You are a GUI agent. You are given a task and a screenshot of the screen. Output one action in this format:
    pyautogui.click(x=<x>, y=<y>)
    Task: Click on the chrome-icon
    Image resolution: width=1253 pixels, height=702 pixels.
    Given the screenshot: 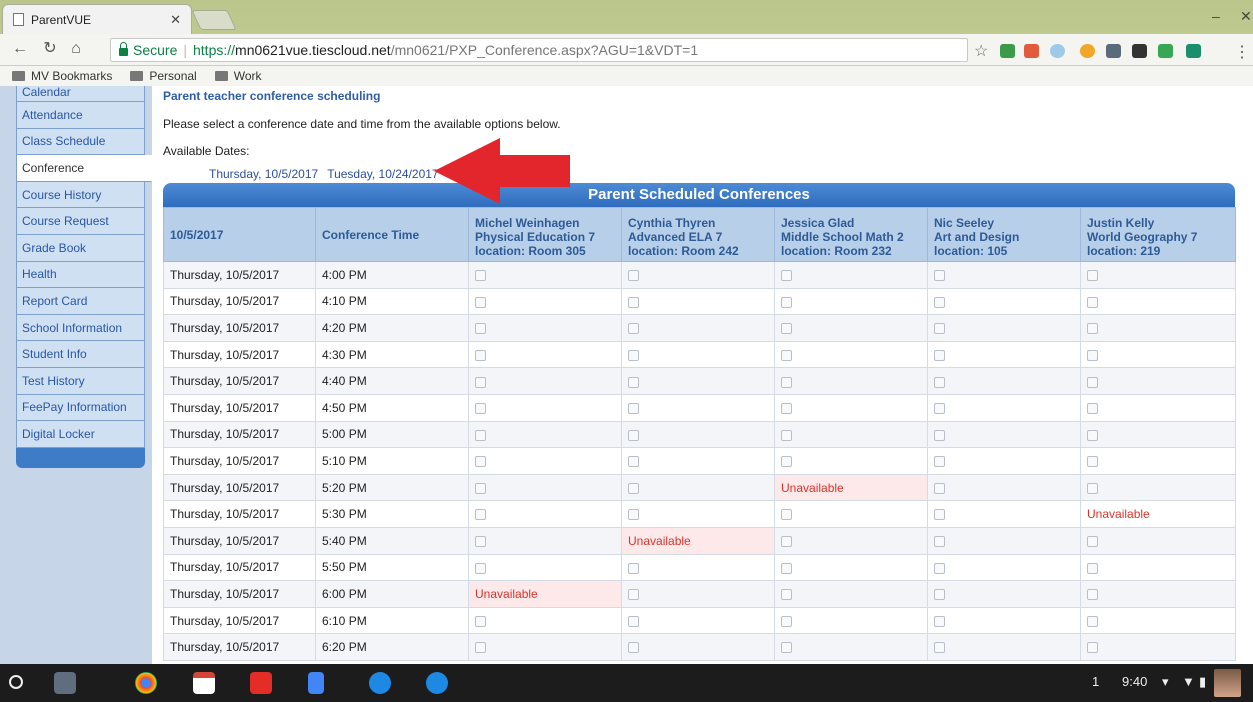 What is the action you would take?
    pyautogui.click(x=146, y=683)
    